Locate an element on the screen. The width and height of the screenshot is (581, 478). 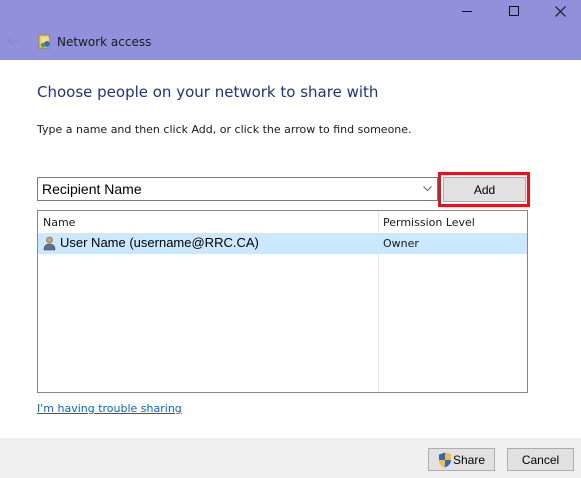
column-header-permission: Permission Level is located at coordinates (429, 223).